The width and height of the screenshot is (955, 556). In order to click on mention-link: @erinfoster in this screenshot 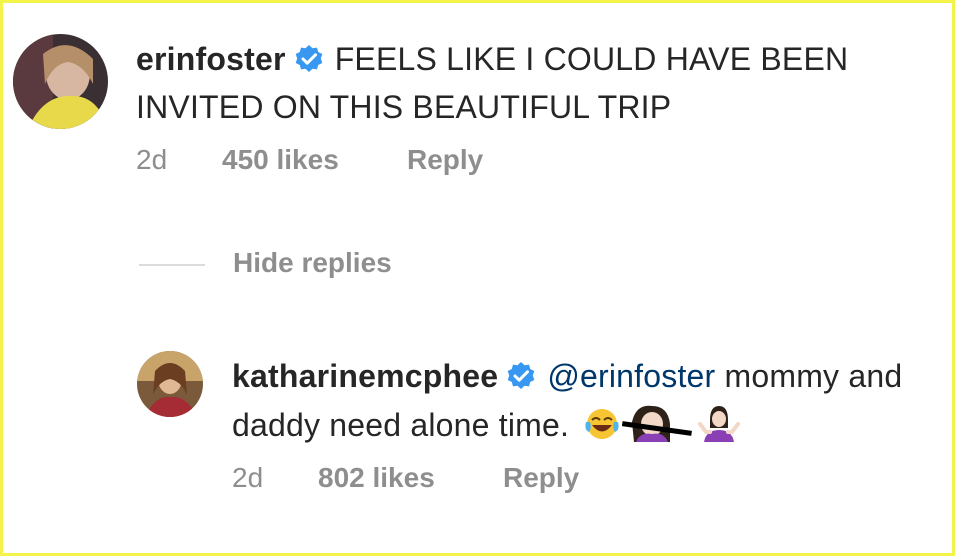, I will do `click(631, 376)`.